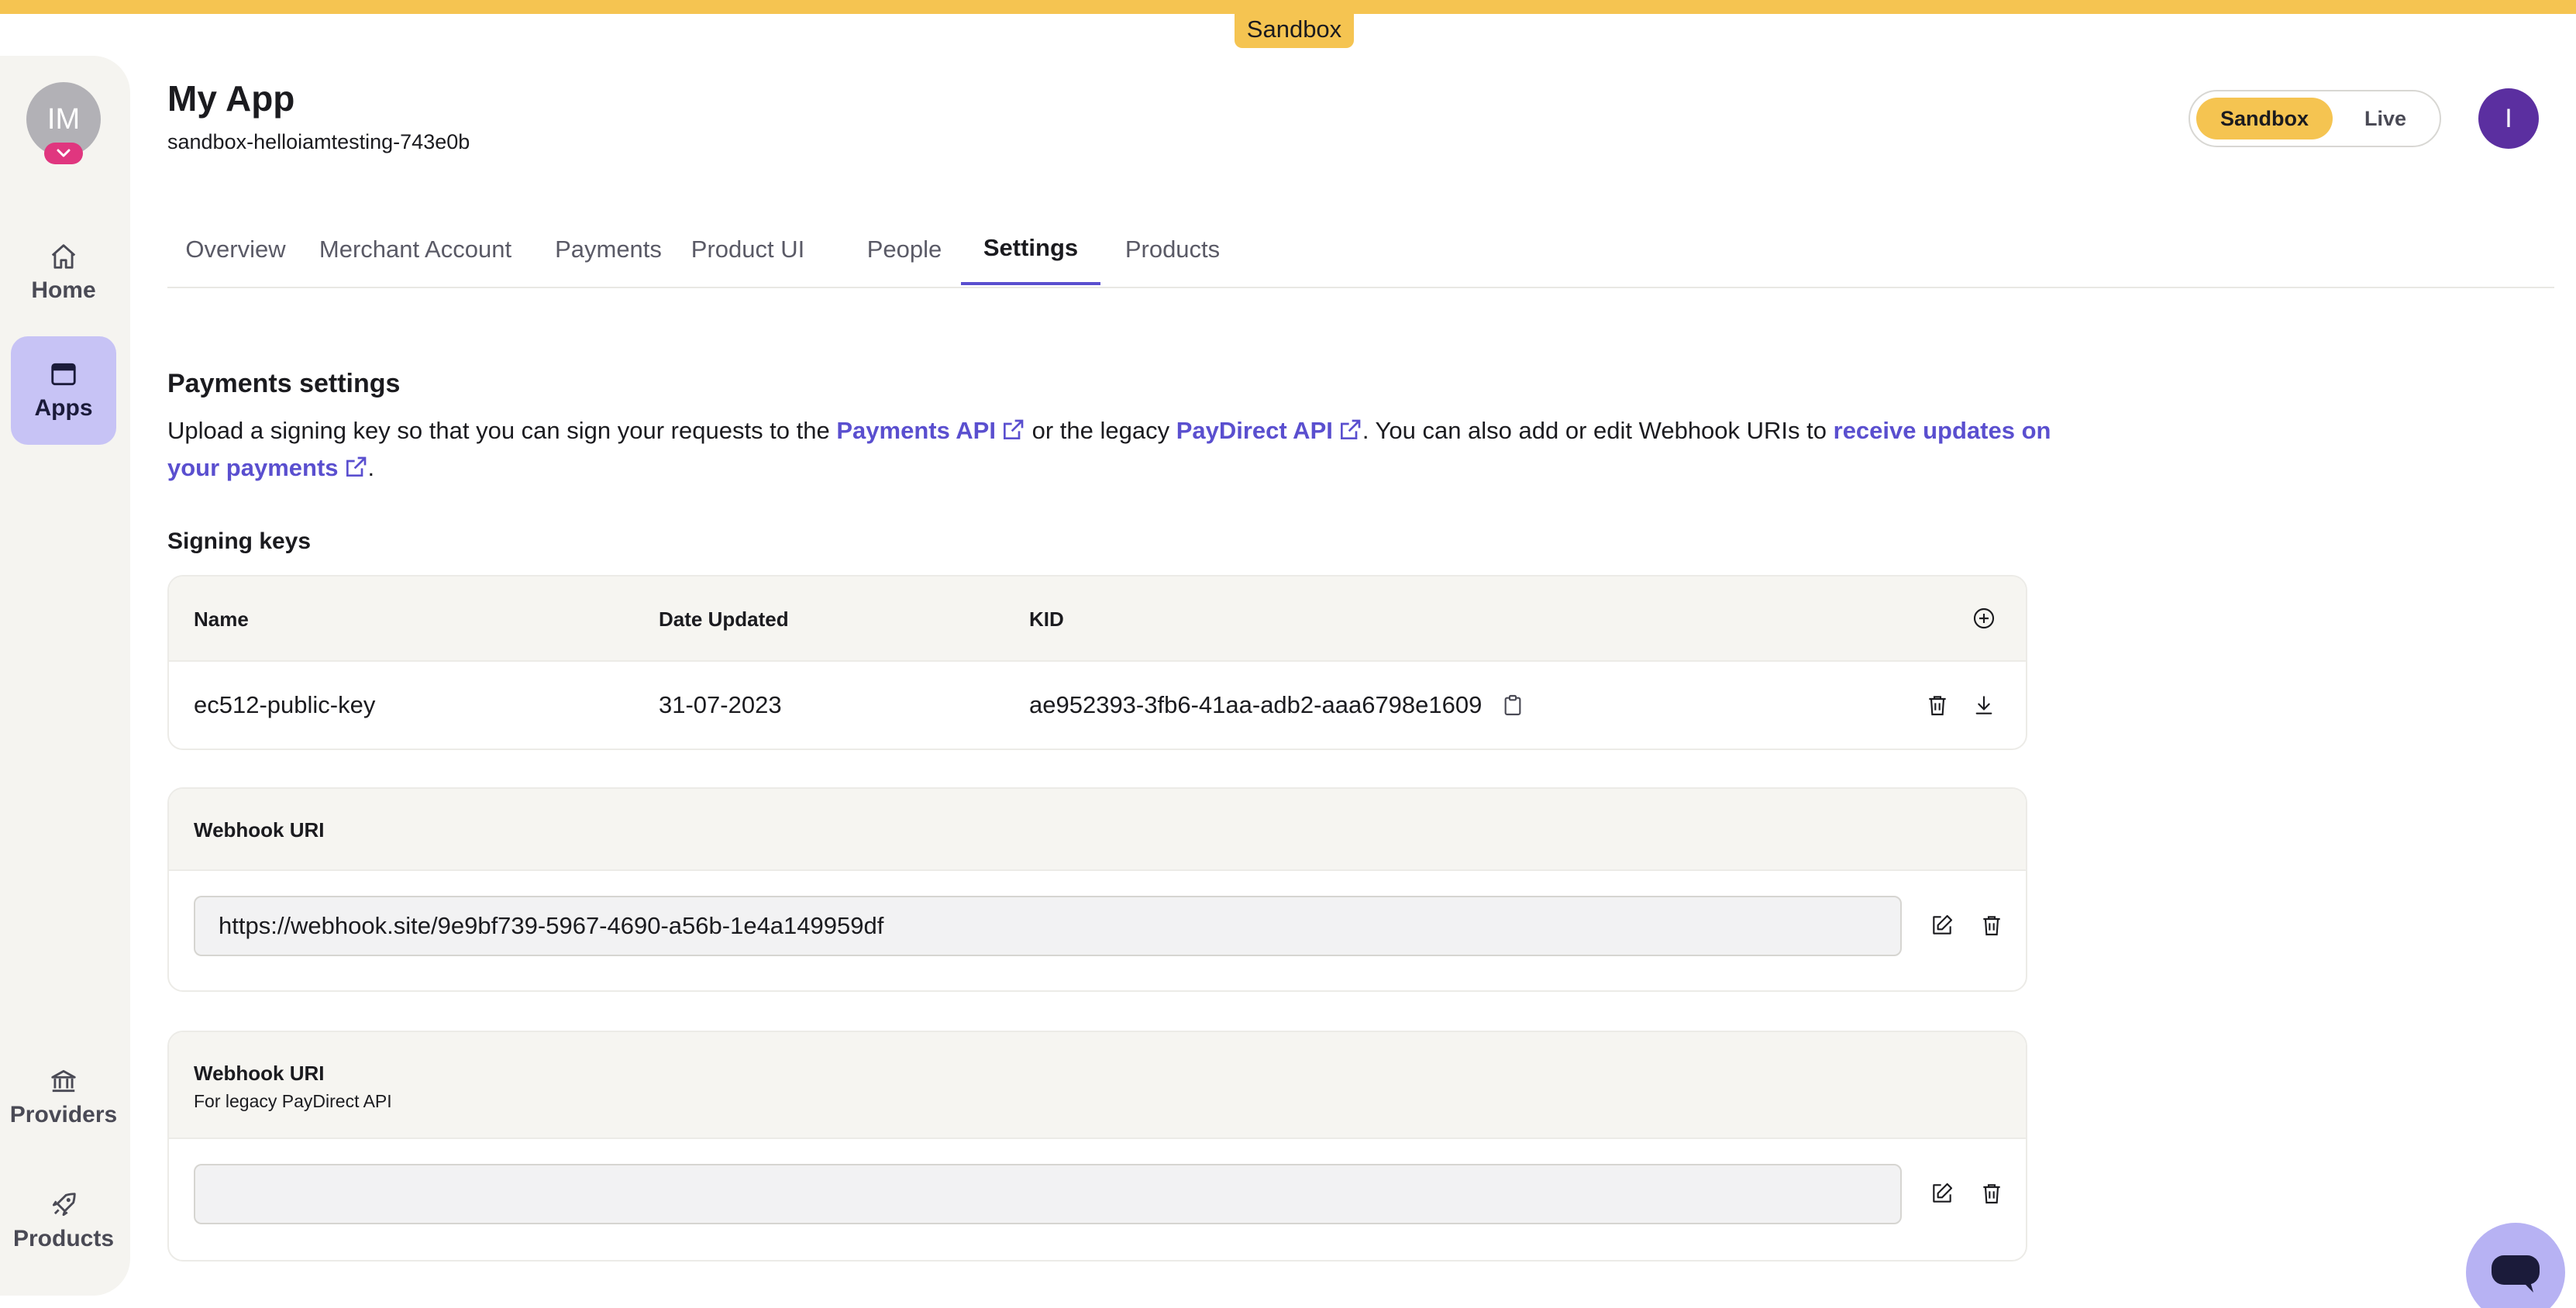 The width and height of the screenshot is (2576, 1308). What do you see at coordinates (63, 290) in the screenshot?
I see `sidebar-item-label: Home` at bounding box center [63, 290].